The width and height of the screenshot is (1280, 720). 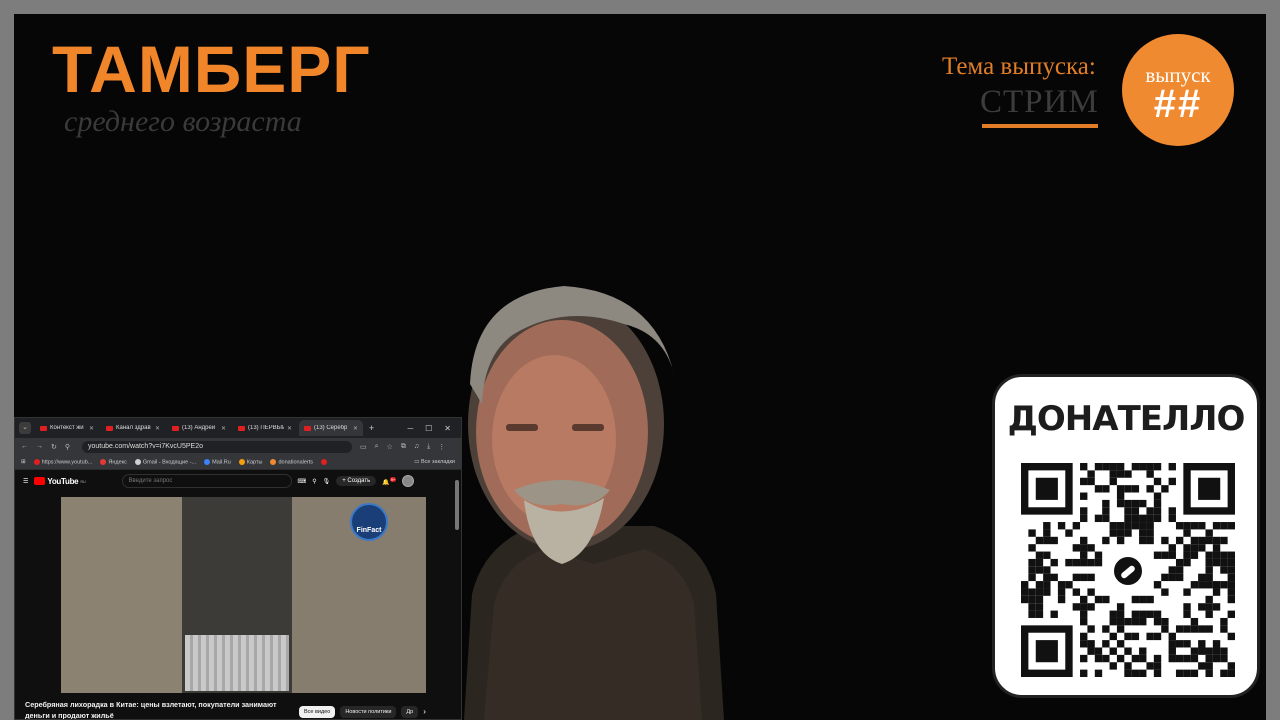 What do you see at coordinates (207, 461) in the screenshot?
I see `mailru-favicon-icon` at bounding box center [207, 461].